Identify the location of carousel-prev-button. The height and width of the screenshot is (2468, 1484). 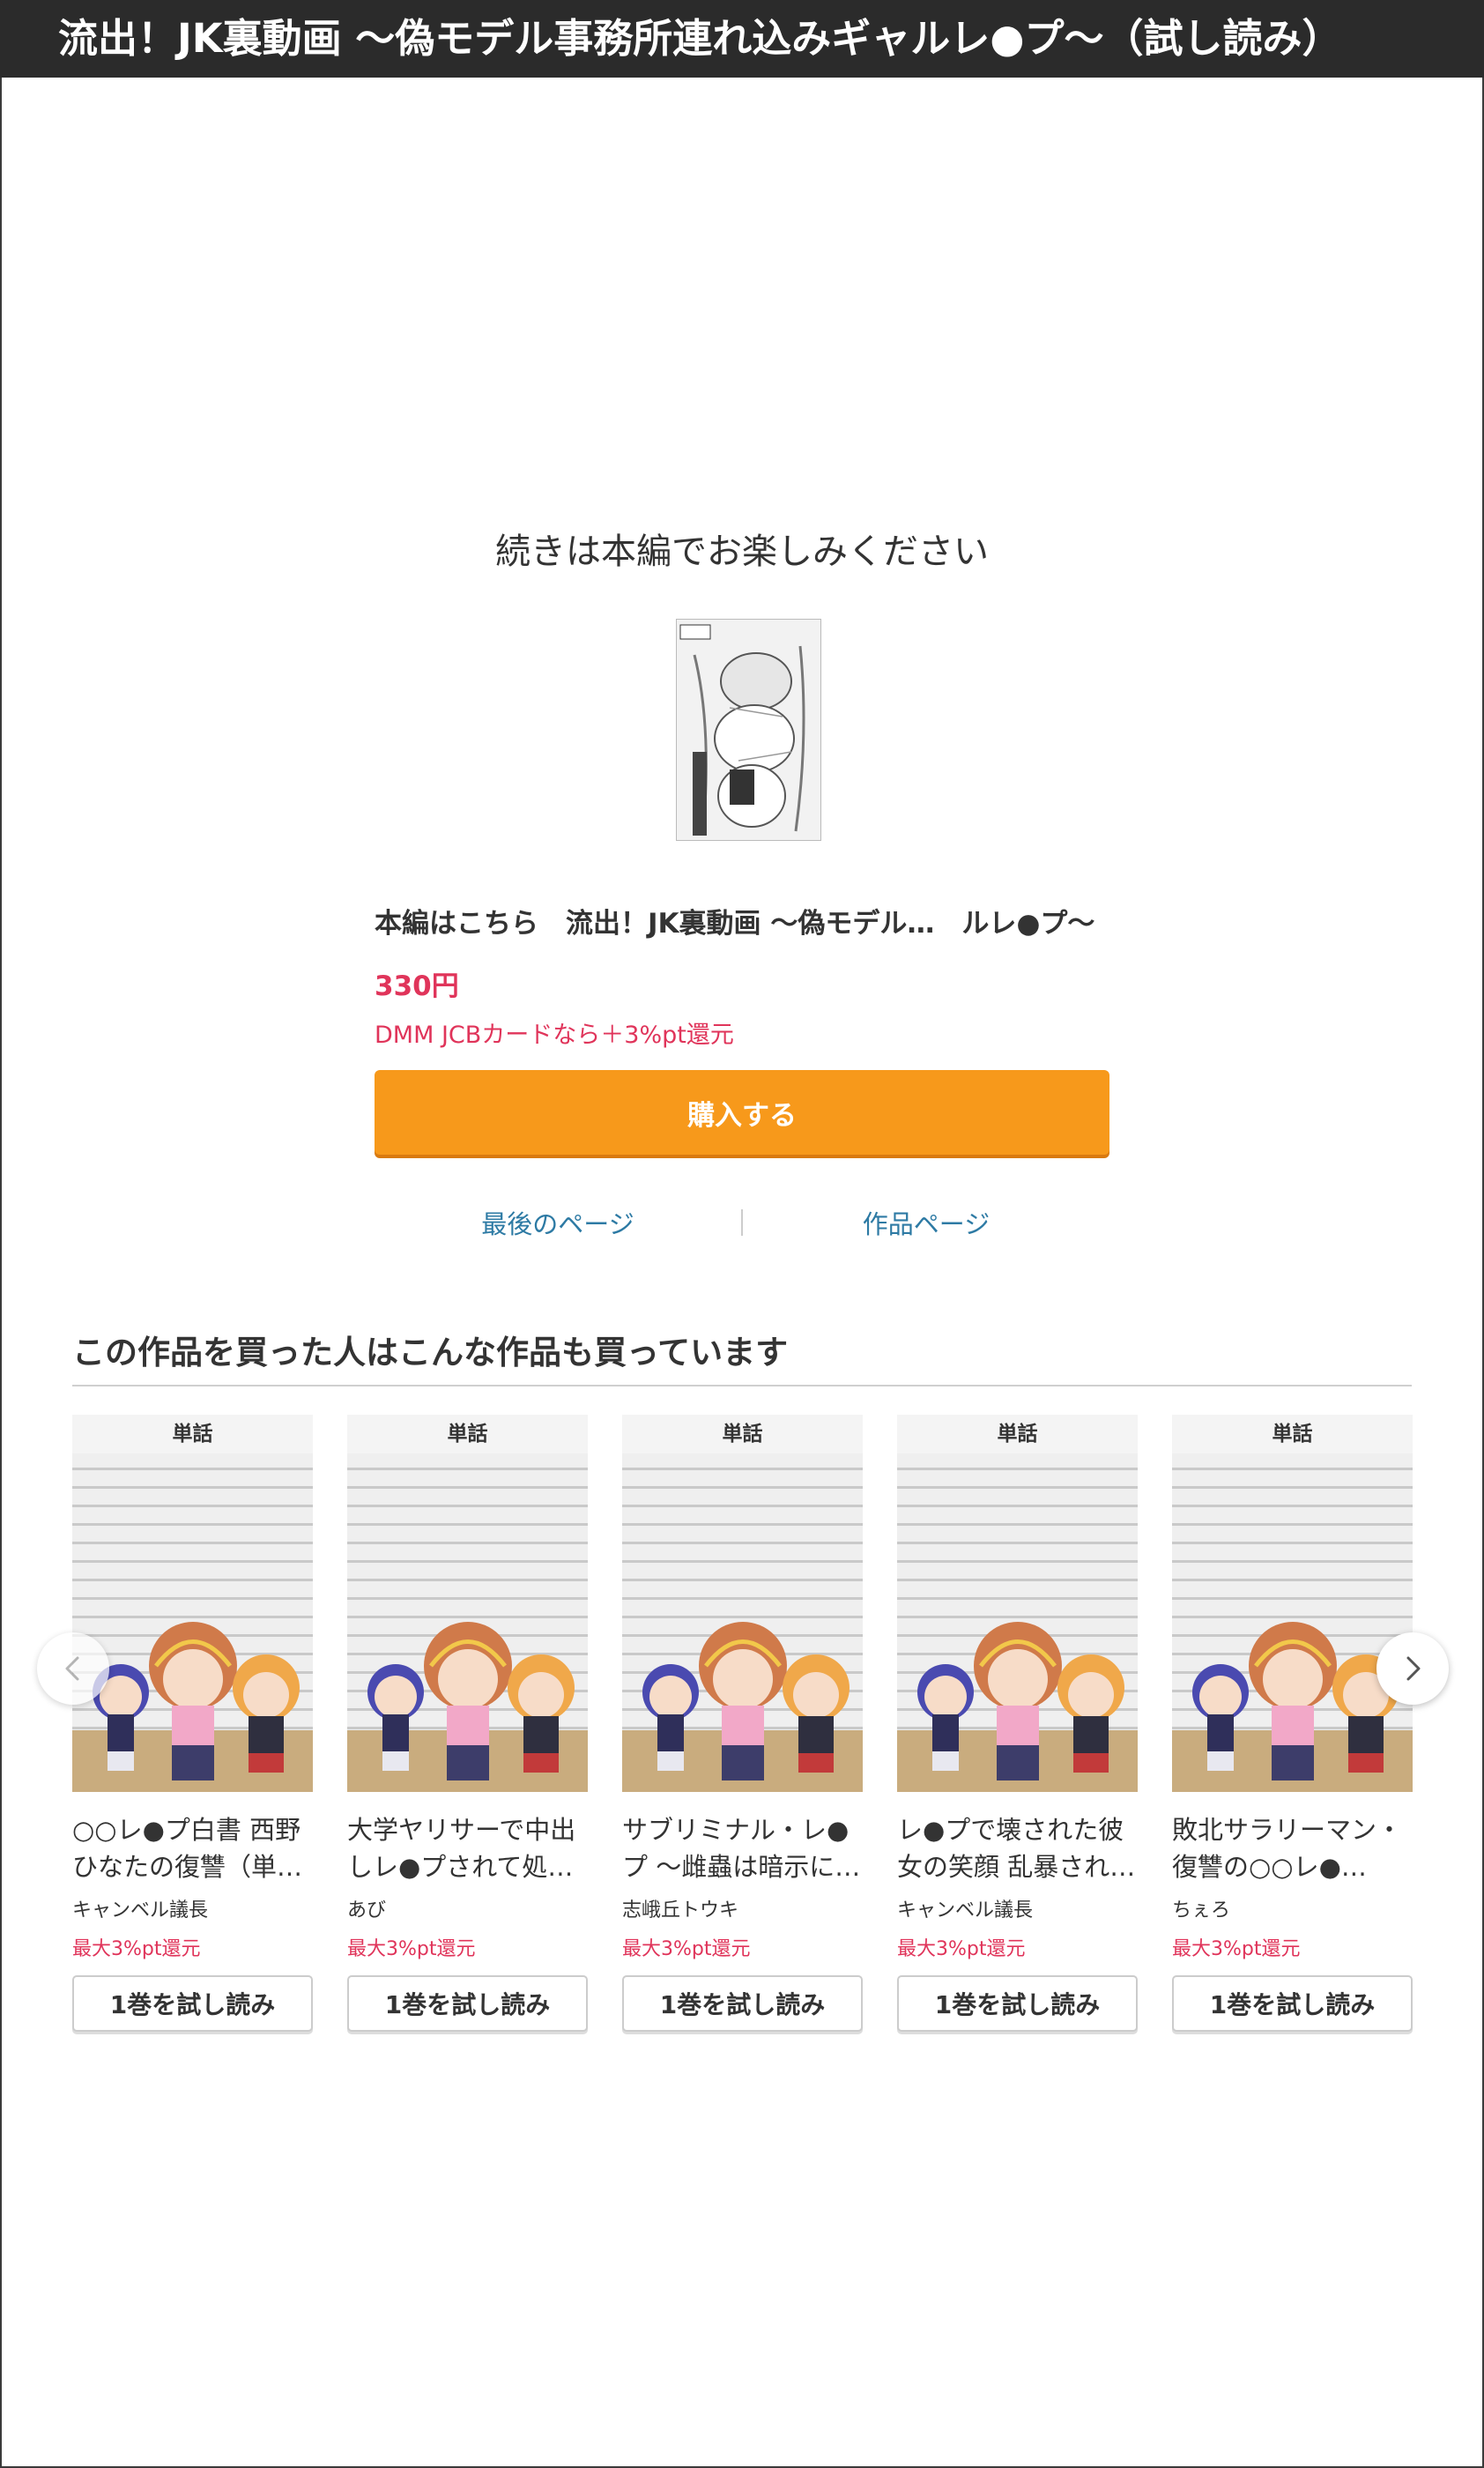
(73, 1668).